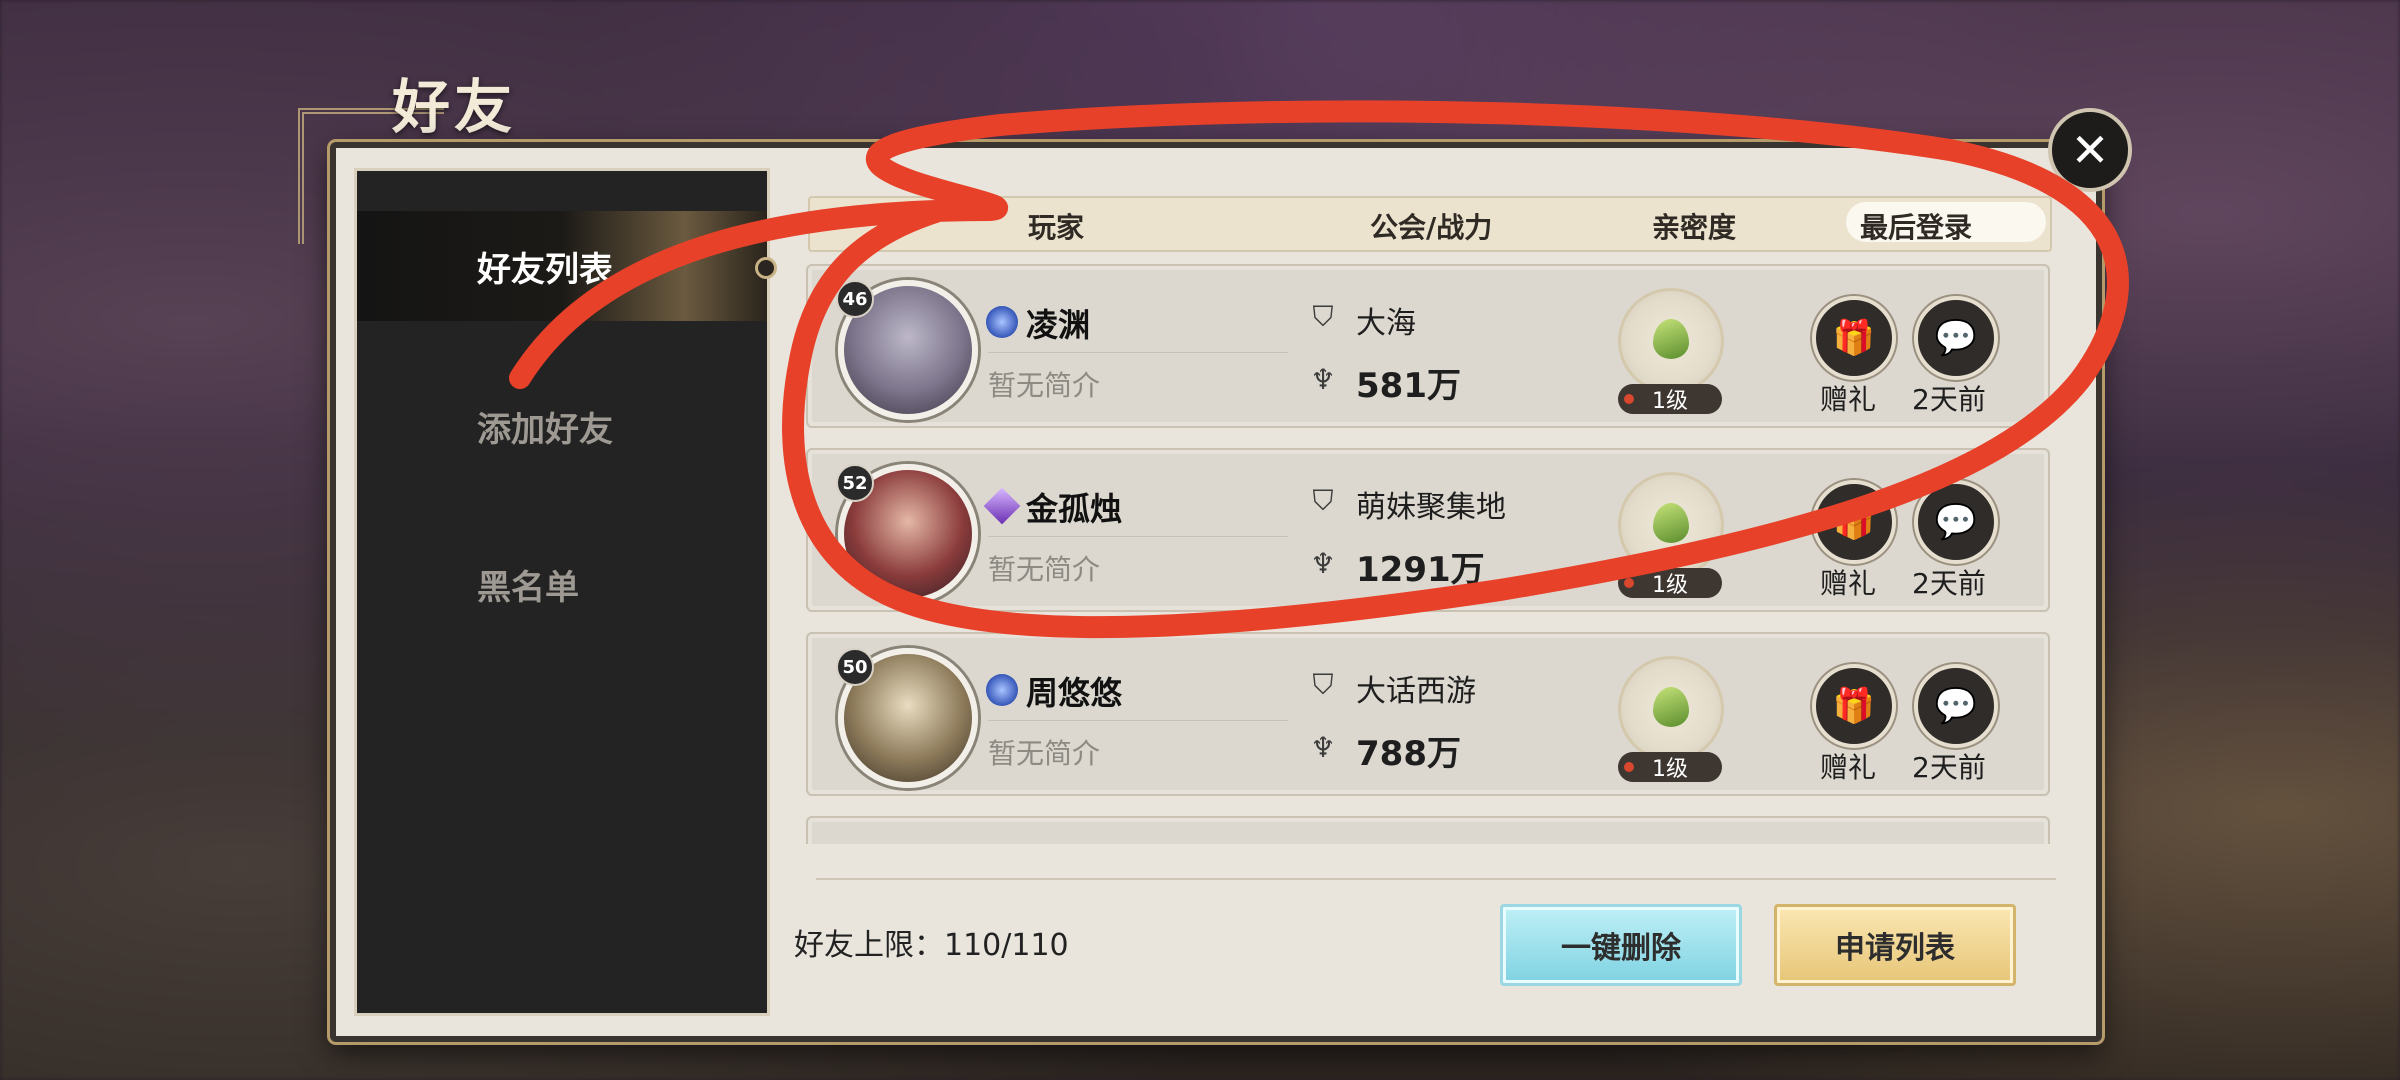 The image size is (2400, 1080). Describe the element at coordinates (1694, 227) in the screenshot. I see `header-intimacy: 亲密度` at that location.